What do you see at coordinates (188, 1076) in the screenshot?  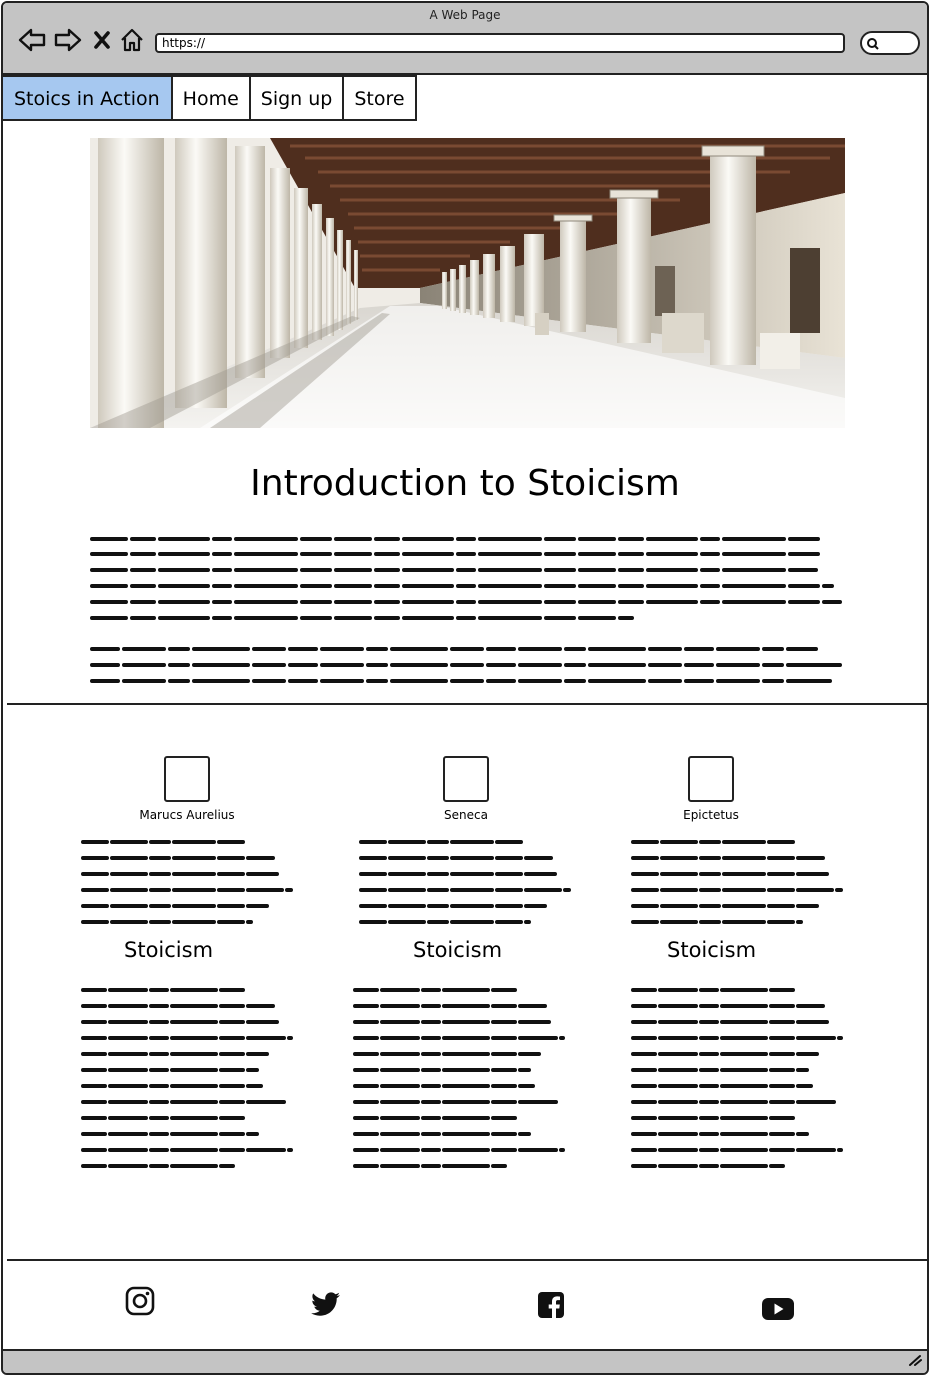 I see `column-1-body` at bounding box center [188, 1076].